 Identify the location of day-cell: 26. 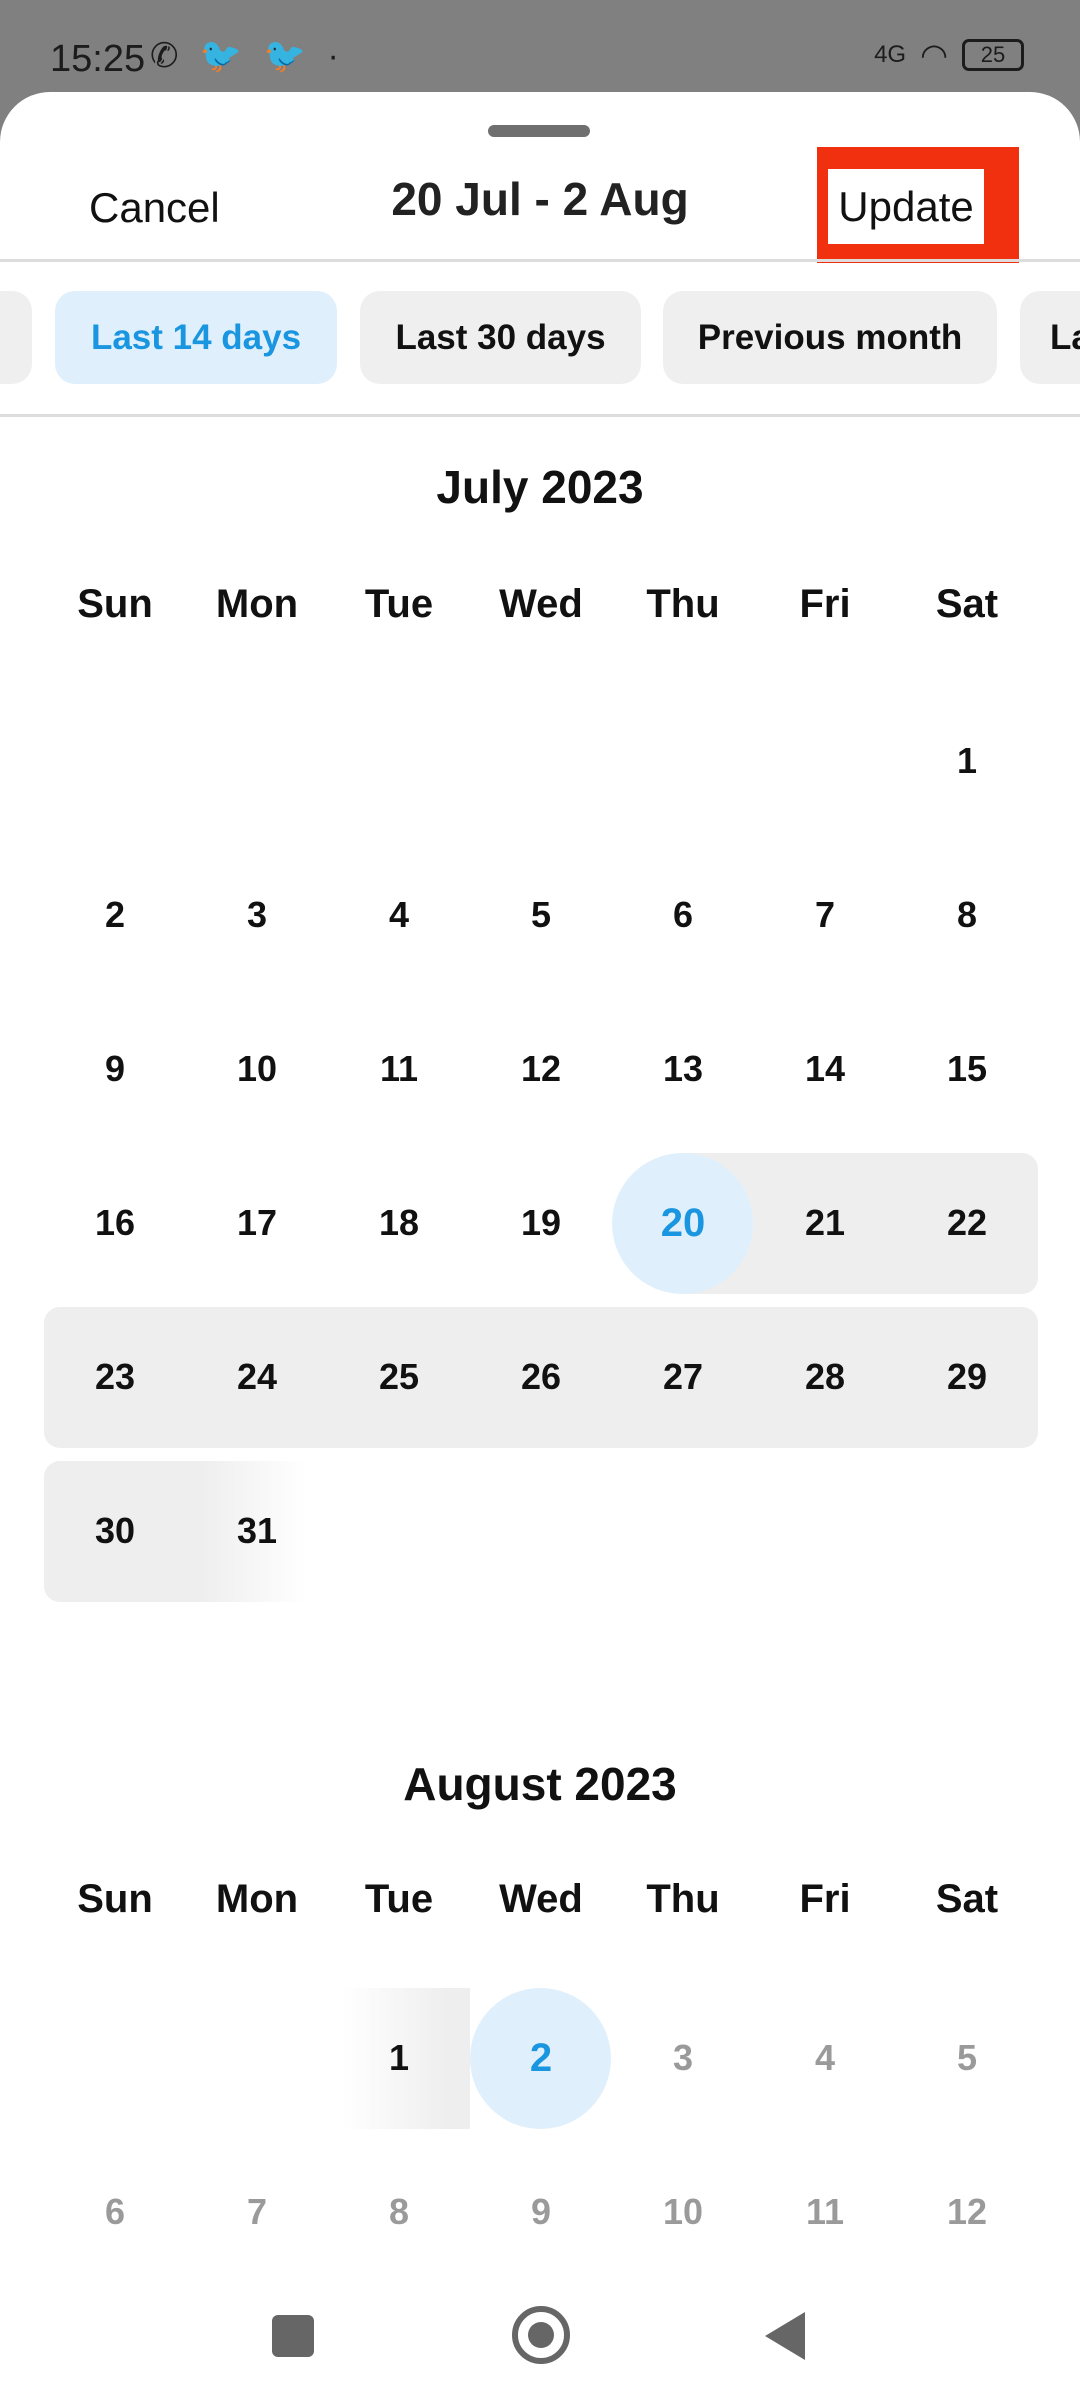
(541, 1377).